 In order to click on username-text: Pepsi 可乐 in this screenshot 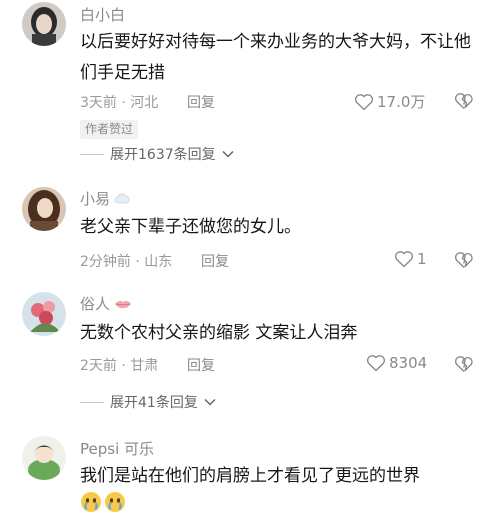, I will do `click(117, 449)`.